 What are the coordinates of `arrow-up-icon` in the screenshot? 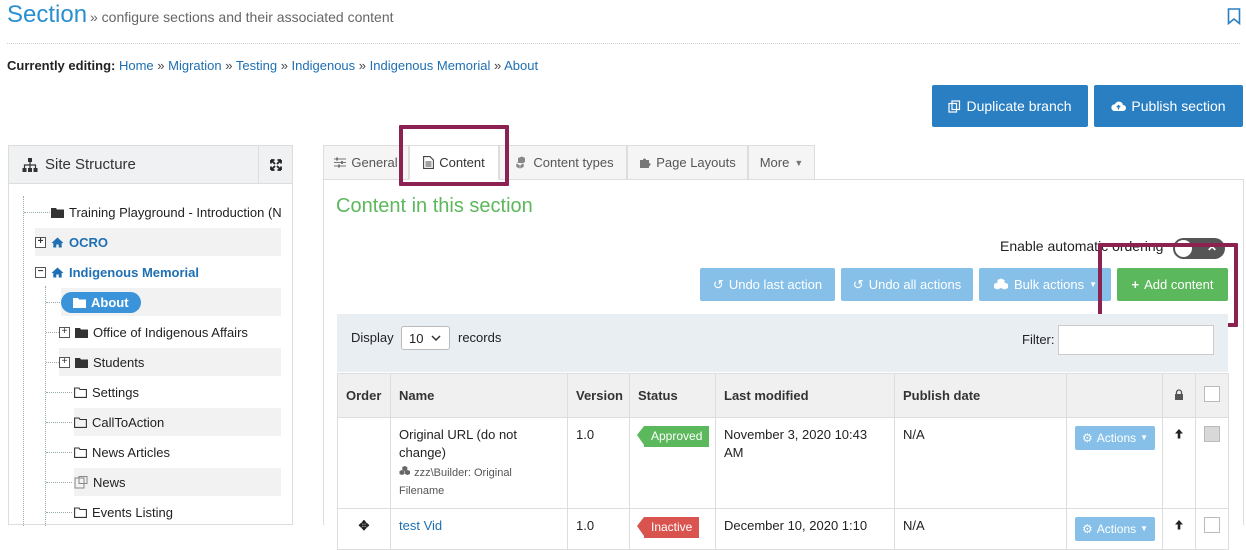 It's located at (1179, 433).